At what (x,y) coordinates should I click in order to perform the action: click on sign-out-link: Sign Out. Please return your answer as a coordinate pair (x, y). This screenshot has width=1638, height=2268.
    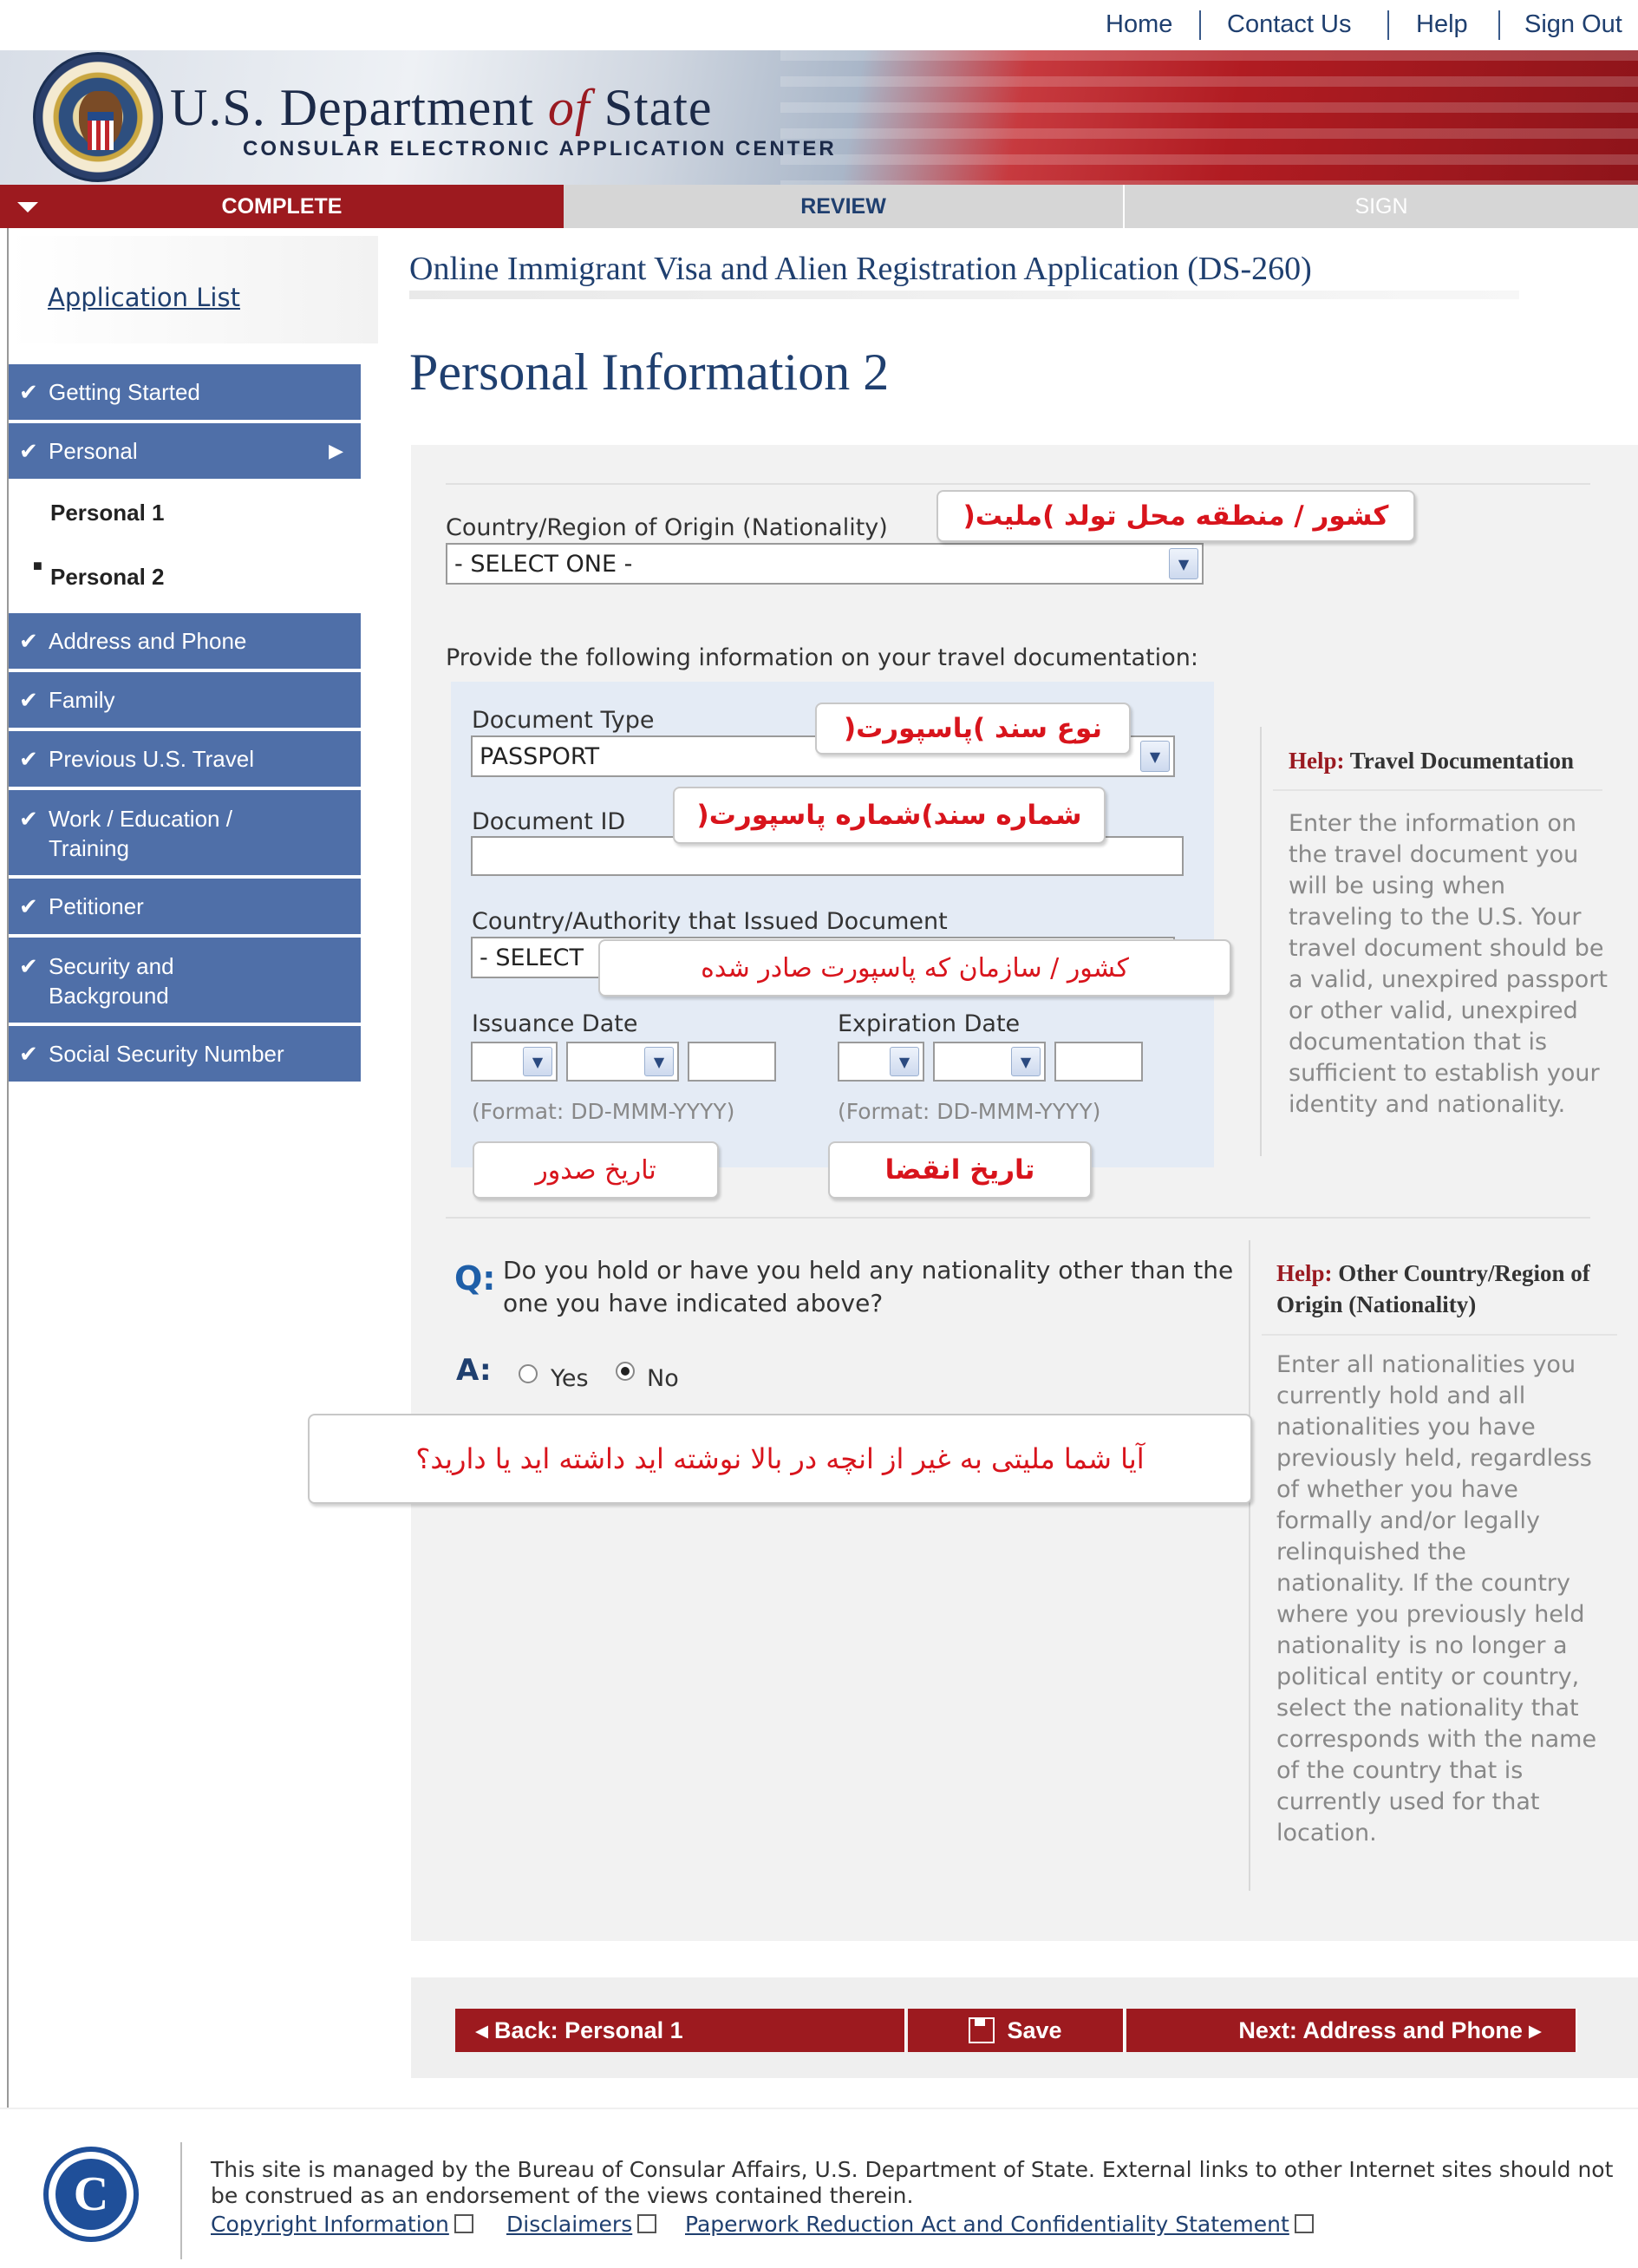
    Looking at the image, I should click on (1573, 24).